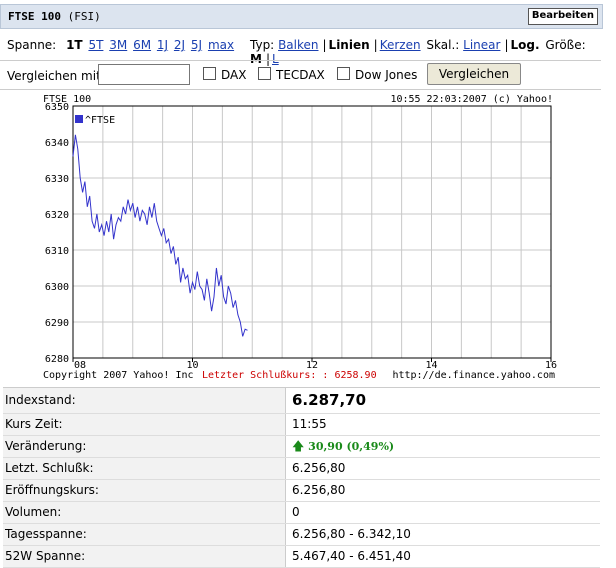 The height and width of the screenshot is (568, 616). Describe the element at coordinates (57, 233) in the screenshot. I see `y-axis-ticks: 62806290630063106320633063406350` at that location.